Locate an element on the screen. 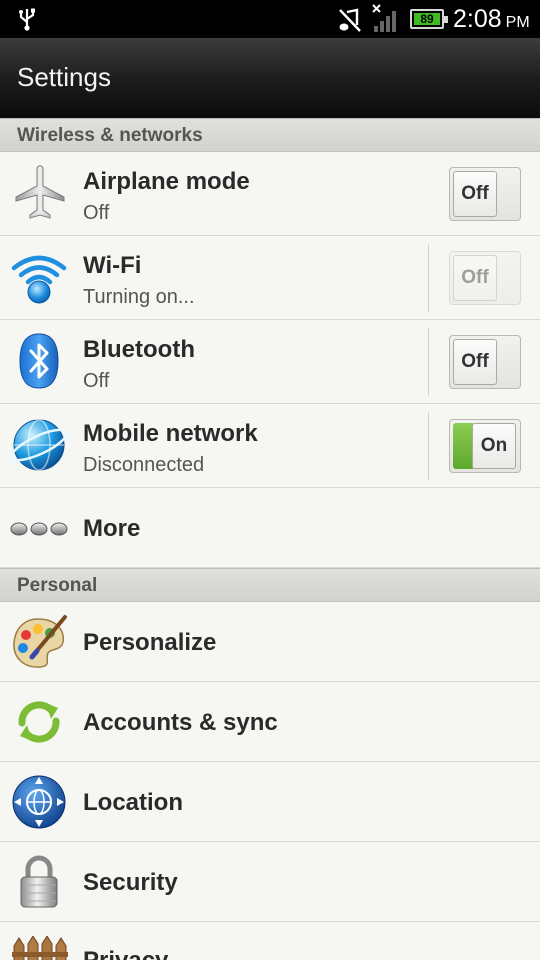  bluetooth-toggle: Off is located at coordinates (485, 362).